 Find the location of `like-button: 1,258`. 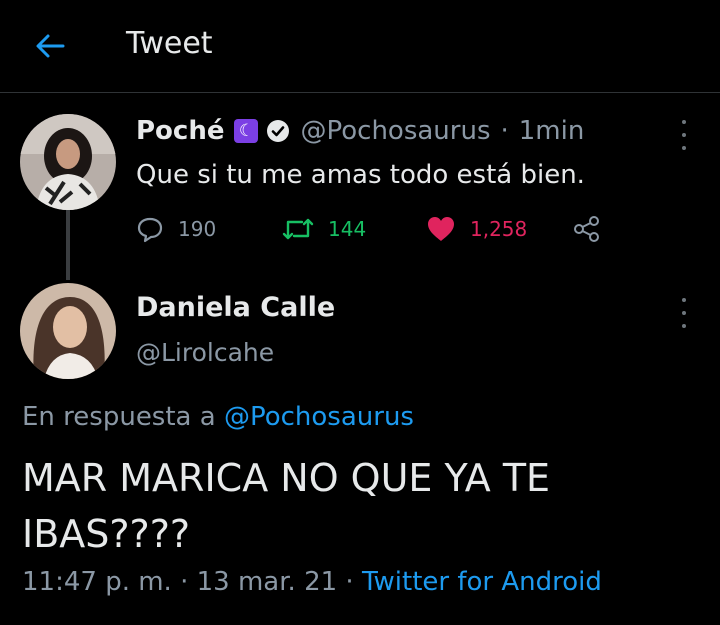

like-button: 1,258 is located at coordinates (476, 229).